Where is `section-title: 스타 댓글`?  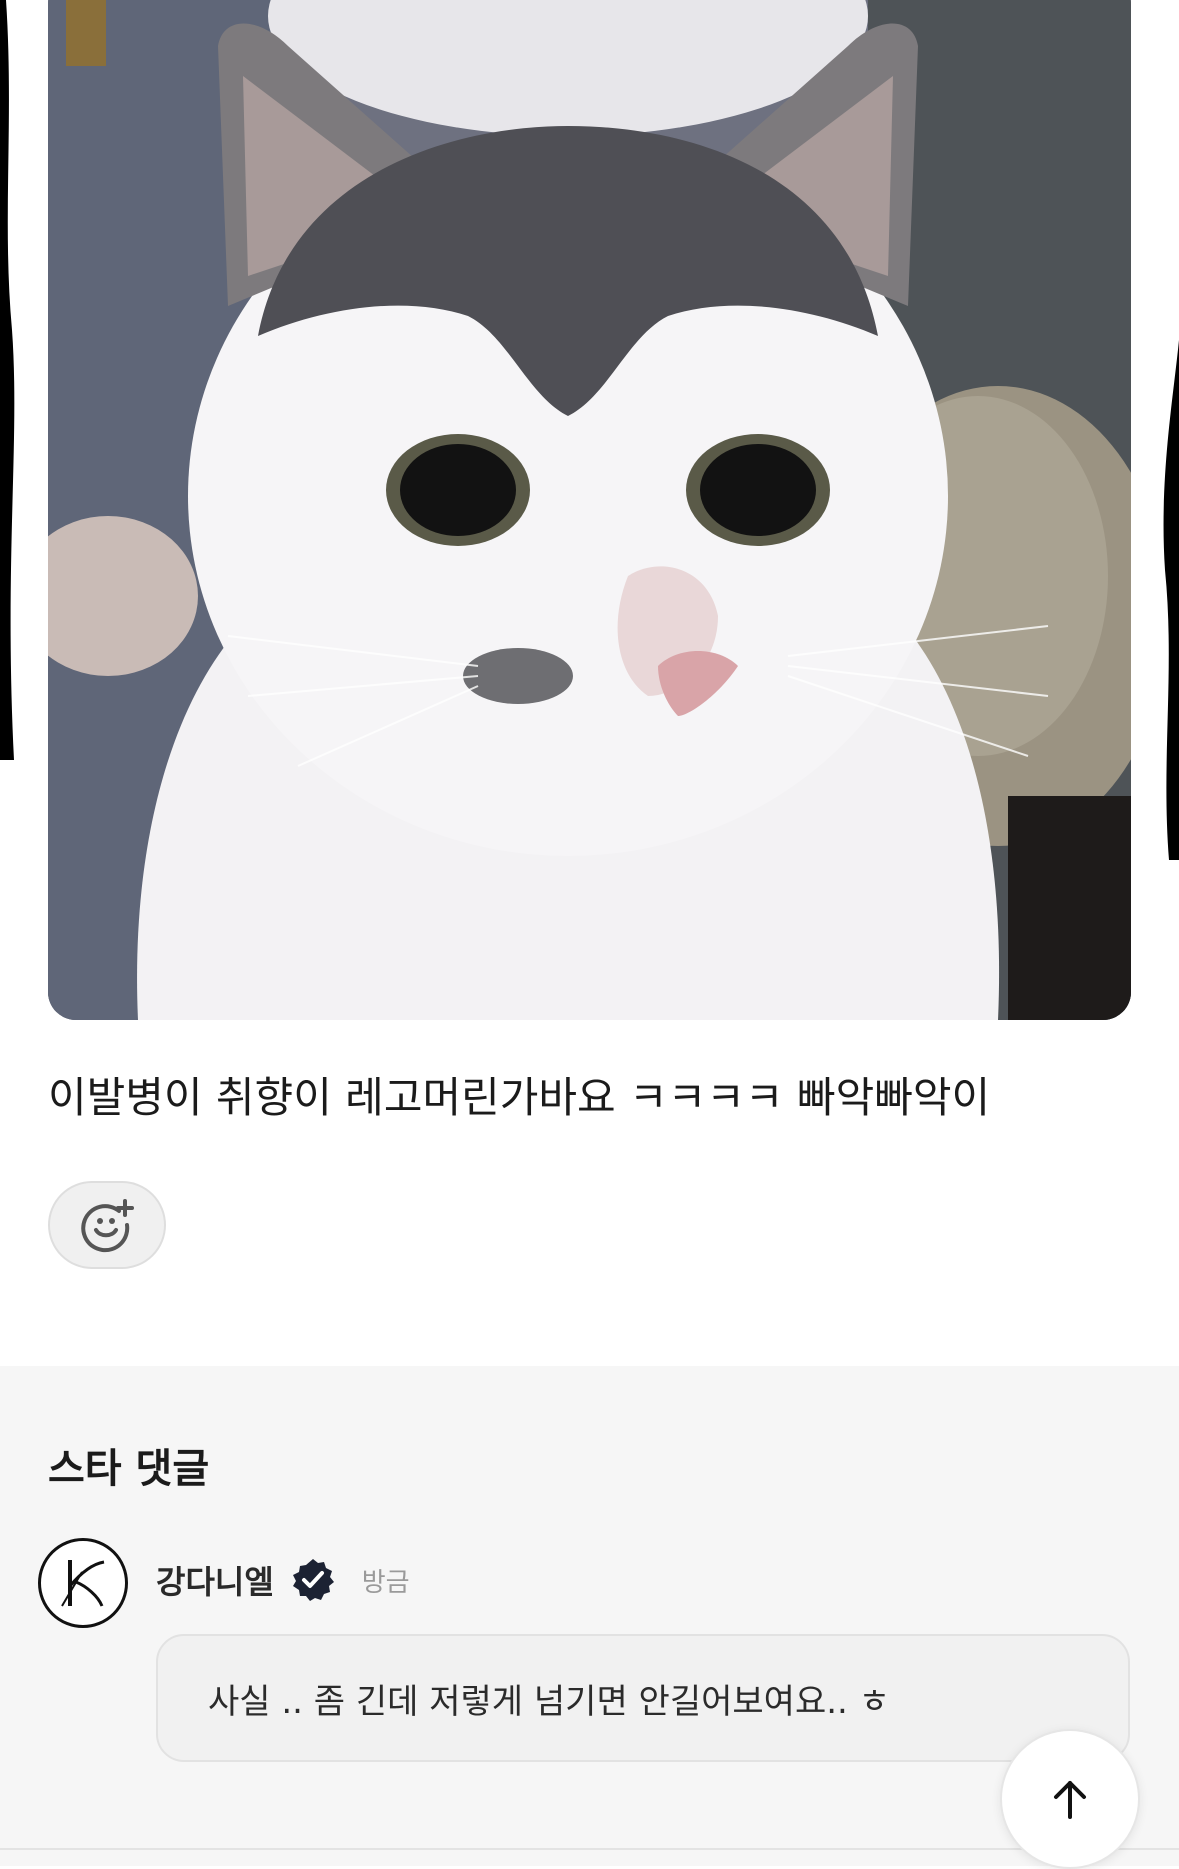
section-title: 스타 댓글 is located at coordinates (129, 1469).